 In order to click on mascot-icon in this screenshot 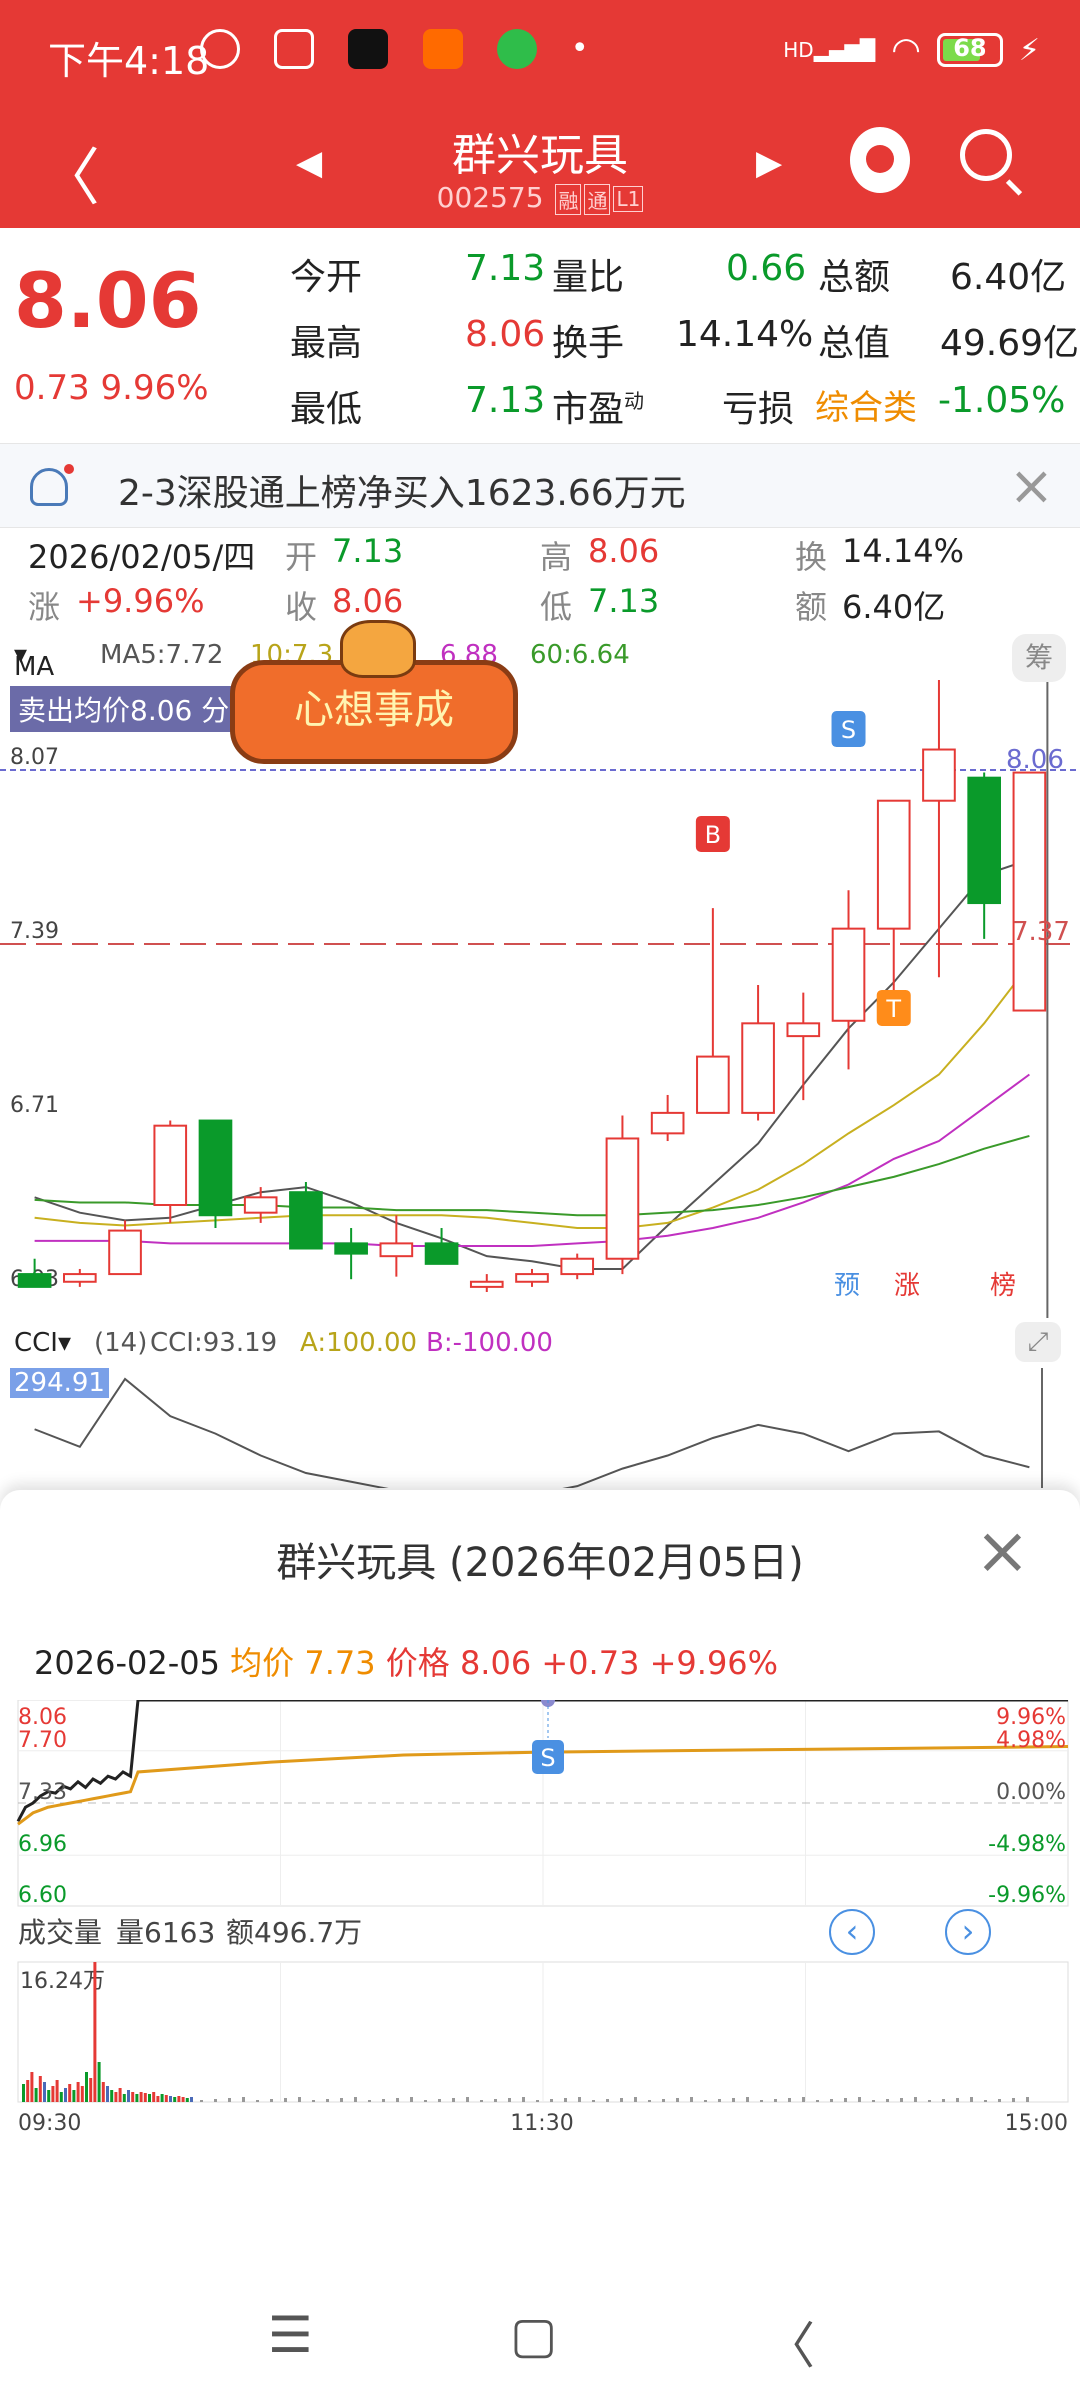, I will do `click(880, 160)`.